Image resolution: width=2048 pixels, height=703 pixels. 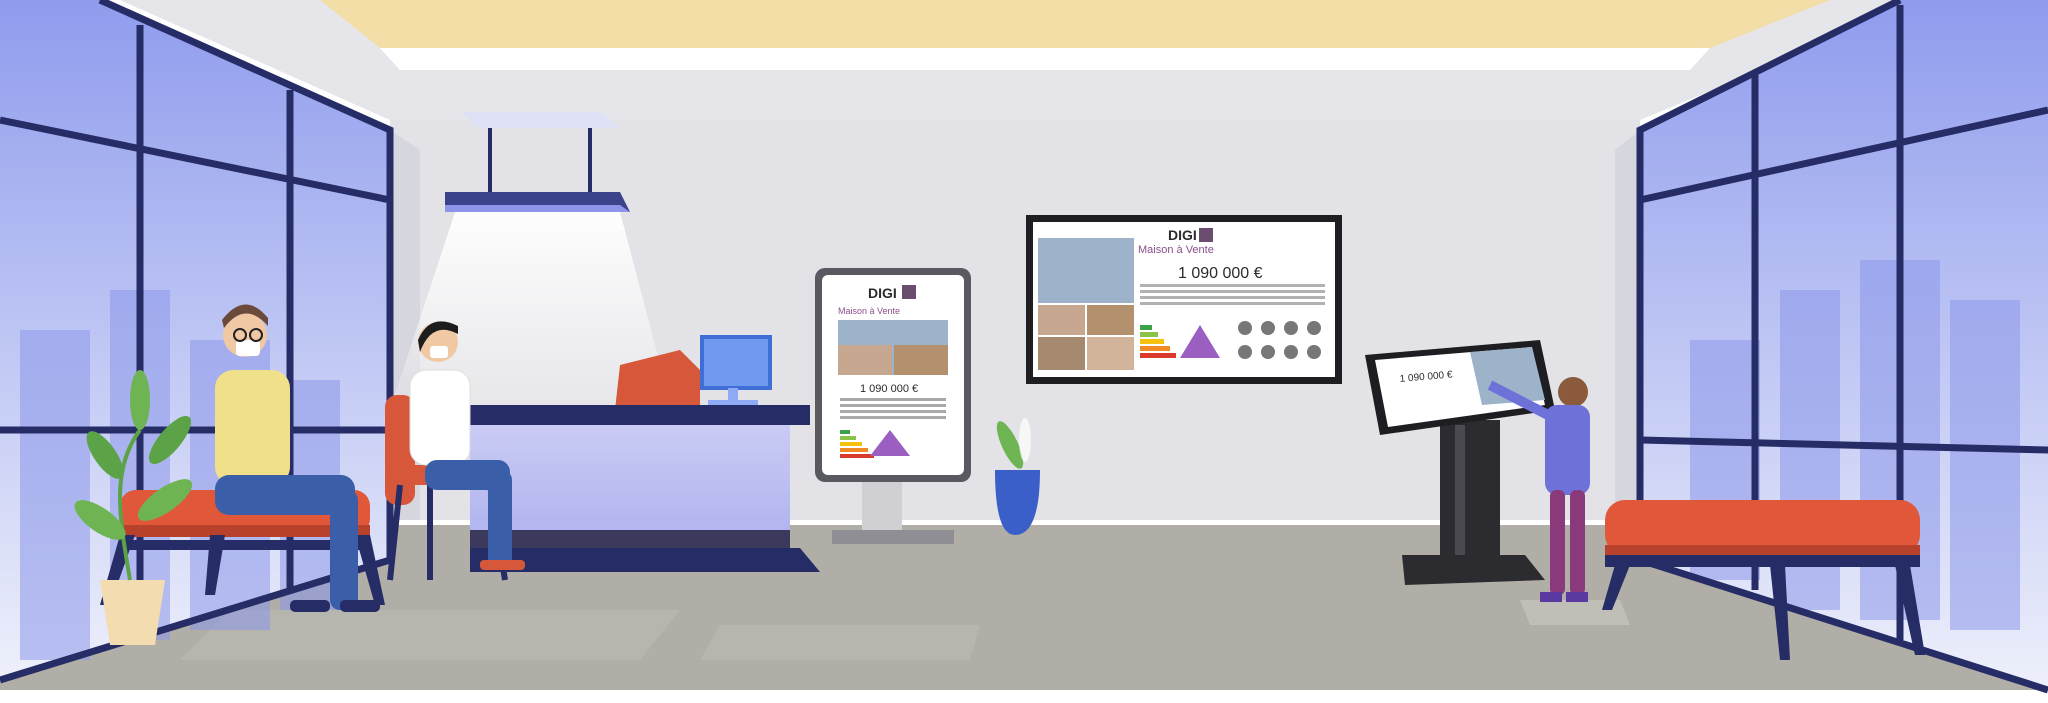 What do you see at coordinates (1182, 235) in the screenshot?
I see `tv-brand: DIGI` at bounding box center [1182, 235].